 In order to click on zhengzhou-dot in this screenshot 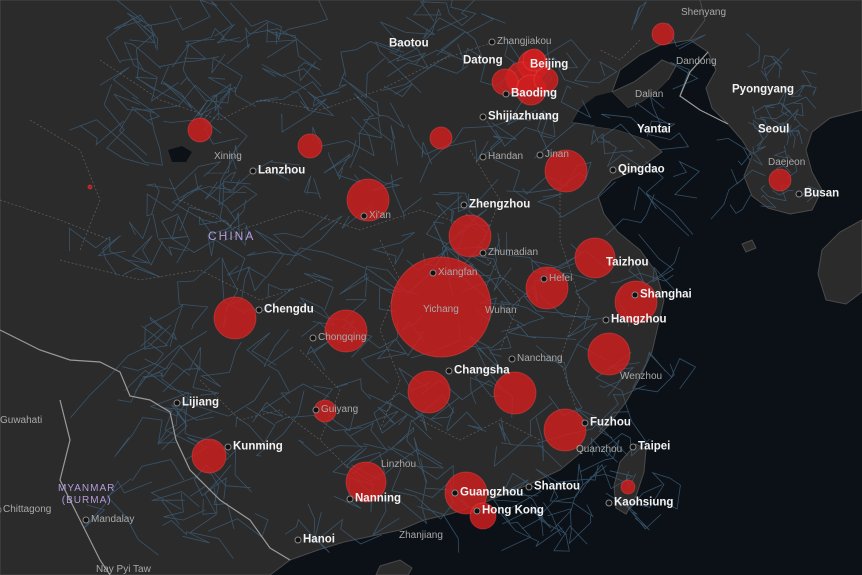, I will do `click(464, 205)`.